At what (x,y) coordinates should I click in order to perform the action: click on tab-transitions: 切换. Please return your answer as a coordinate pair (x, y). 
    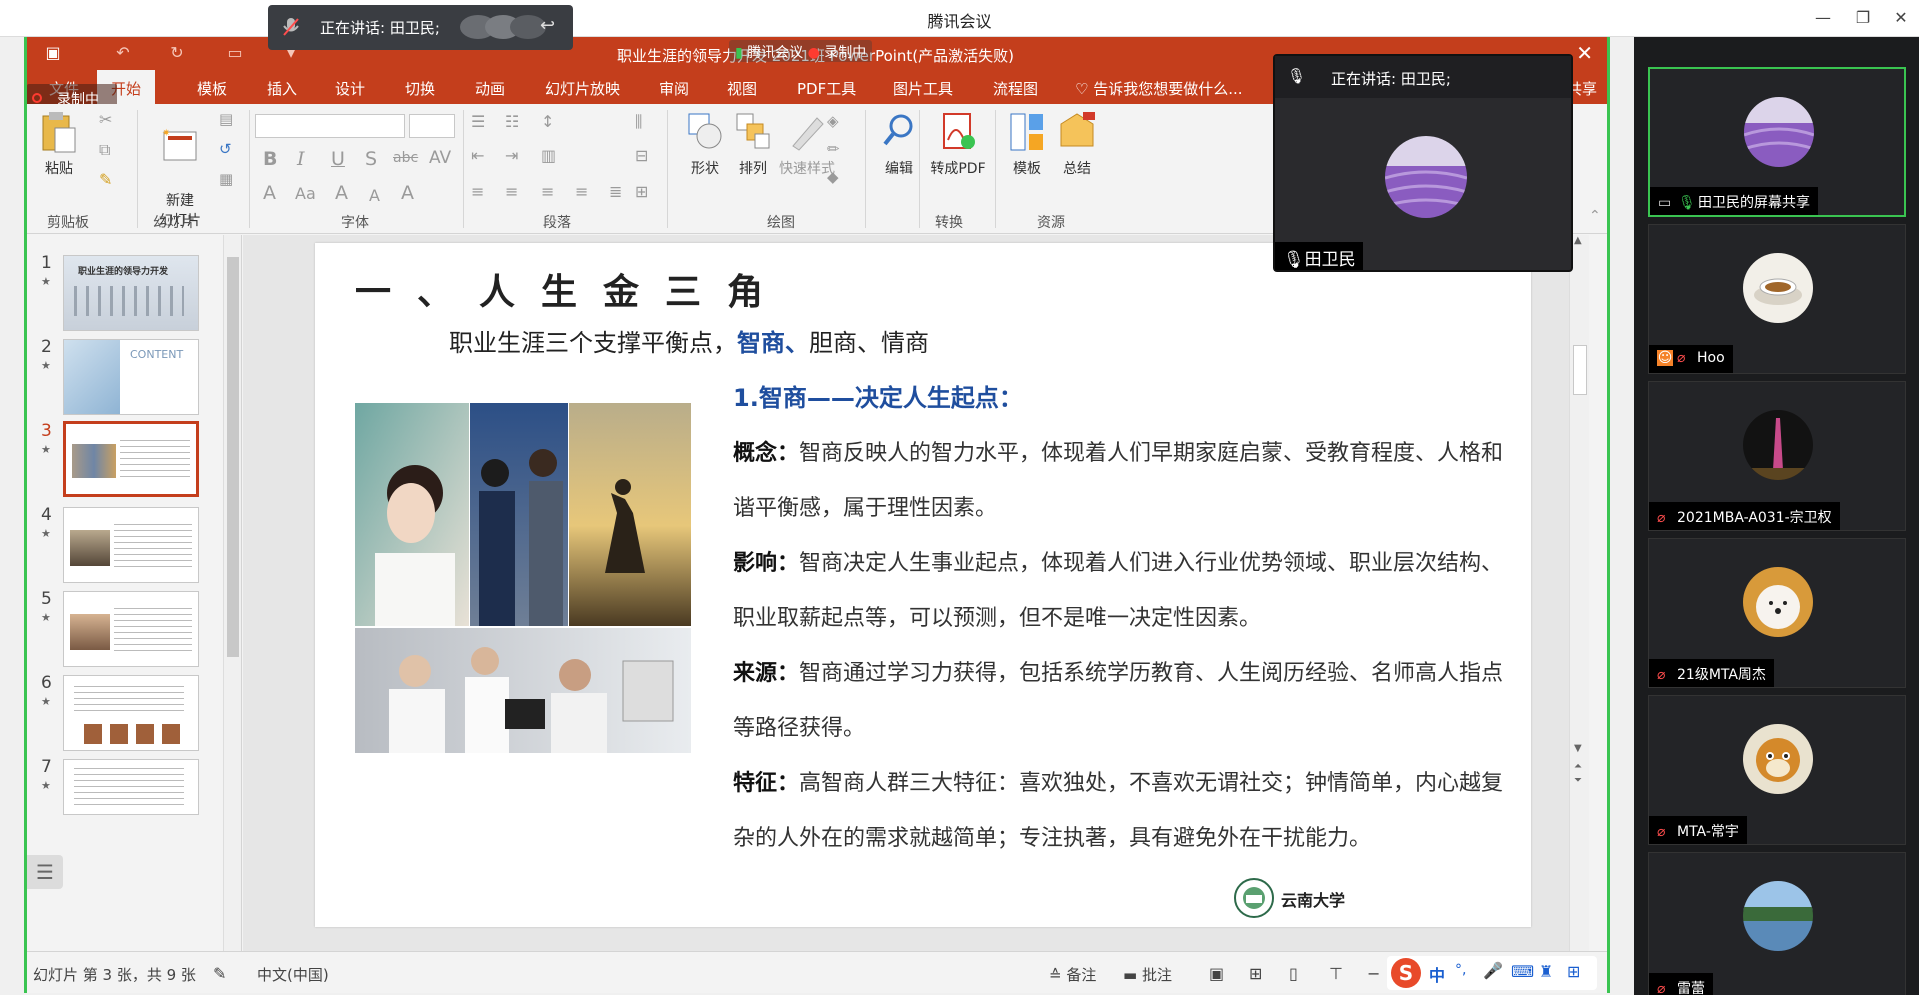
    Looking at the image, I should click on (420, 88).